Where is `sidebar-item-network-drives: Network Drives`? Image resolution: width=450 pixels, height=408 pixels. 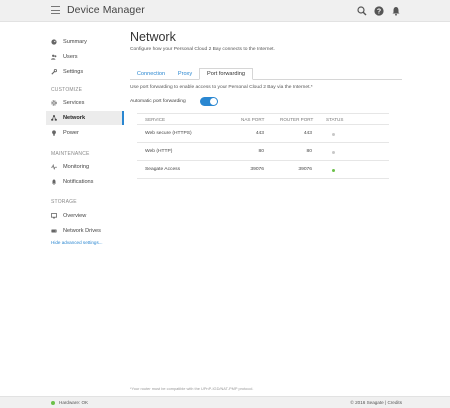
sidebar-item-network-drives: Network Drives is located at coordinates (85, 231).